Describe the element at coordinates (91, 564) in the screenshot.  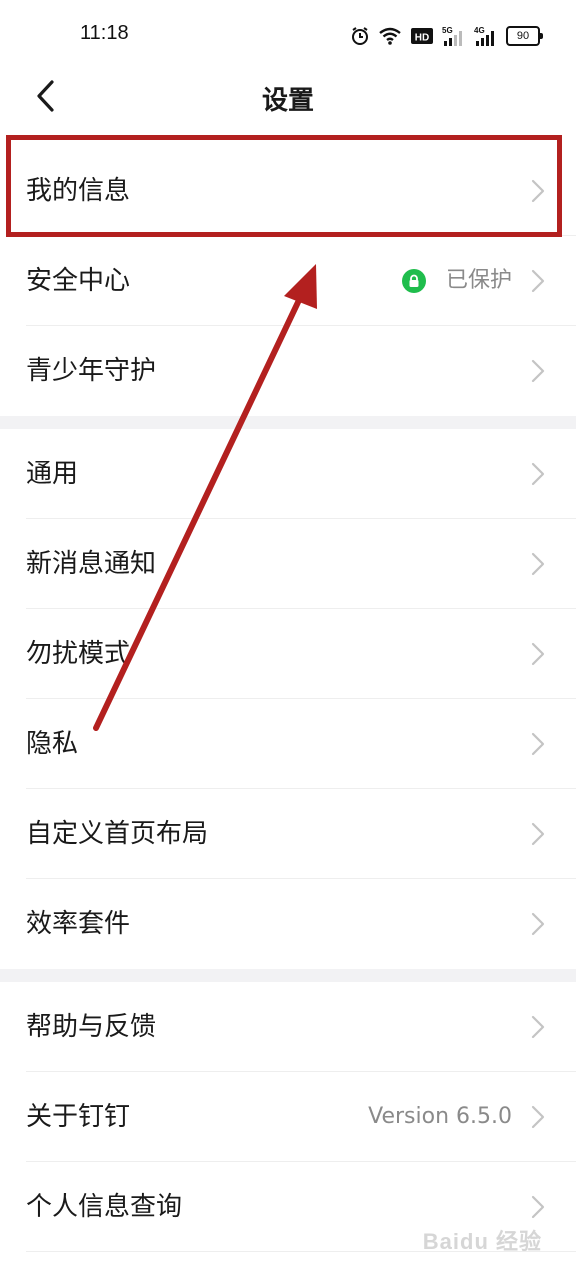
I see `settings-item-label: 新消息通知` at that location.